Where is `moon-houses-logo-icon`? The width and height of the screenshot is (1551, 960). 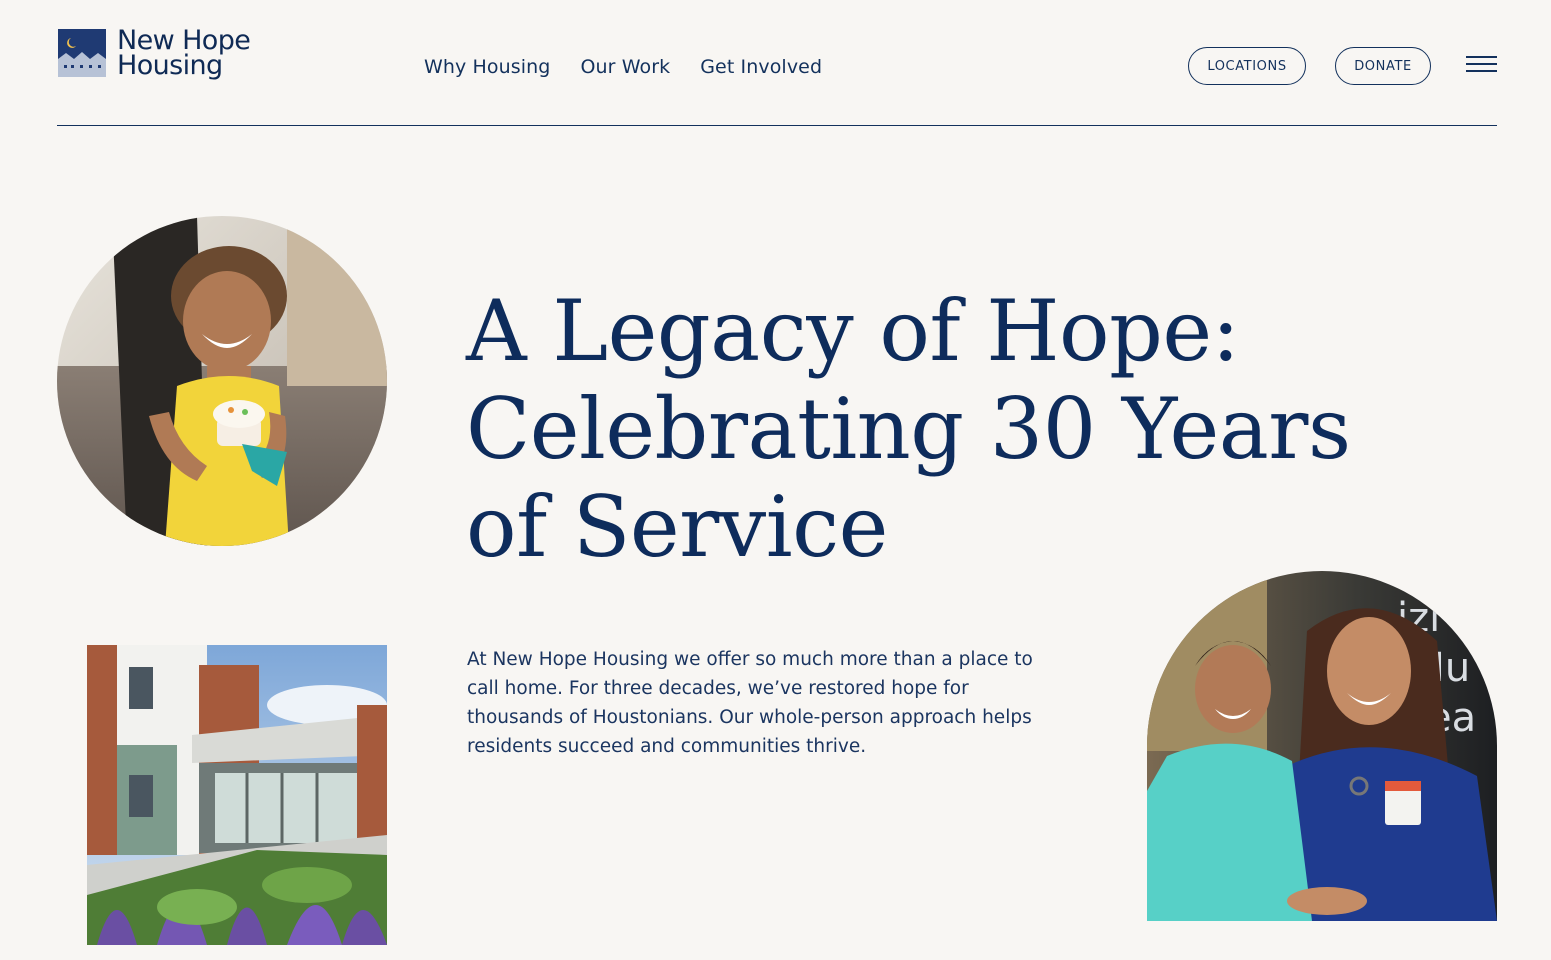
moon-houses-logo-icon is located at coordinates (82, 53).